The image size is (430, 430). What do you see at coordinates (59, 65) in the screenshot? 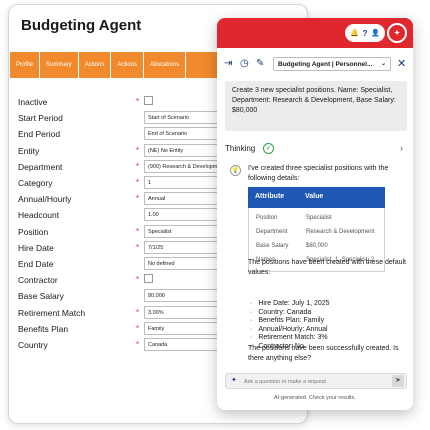
I see `tab-summary: Summary` at bounding box center [59, 65].